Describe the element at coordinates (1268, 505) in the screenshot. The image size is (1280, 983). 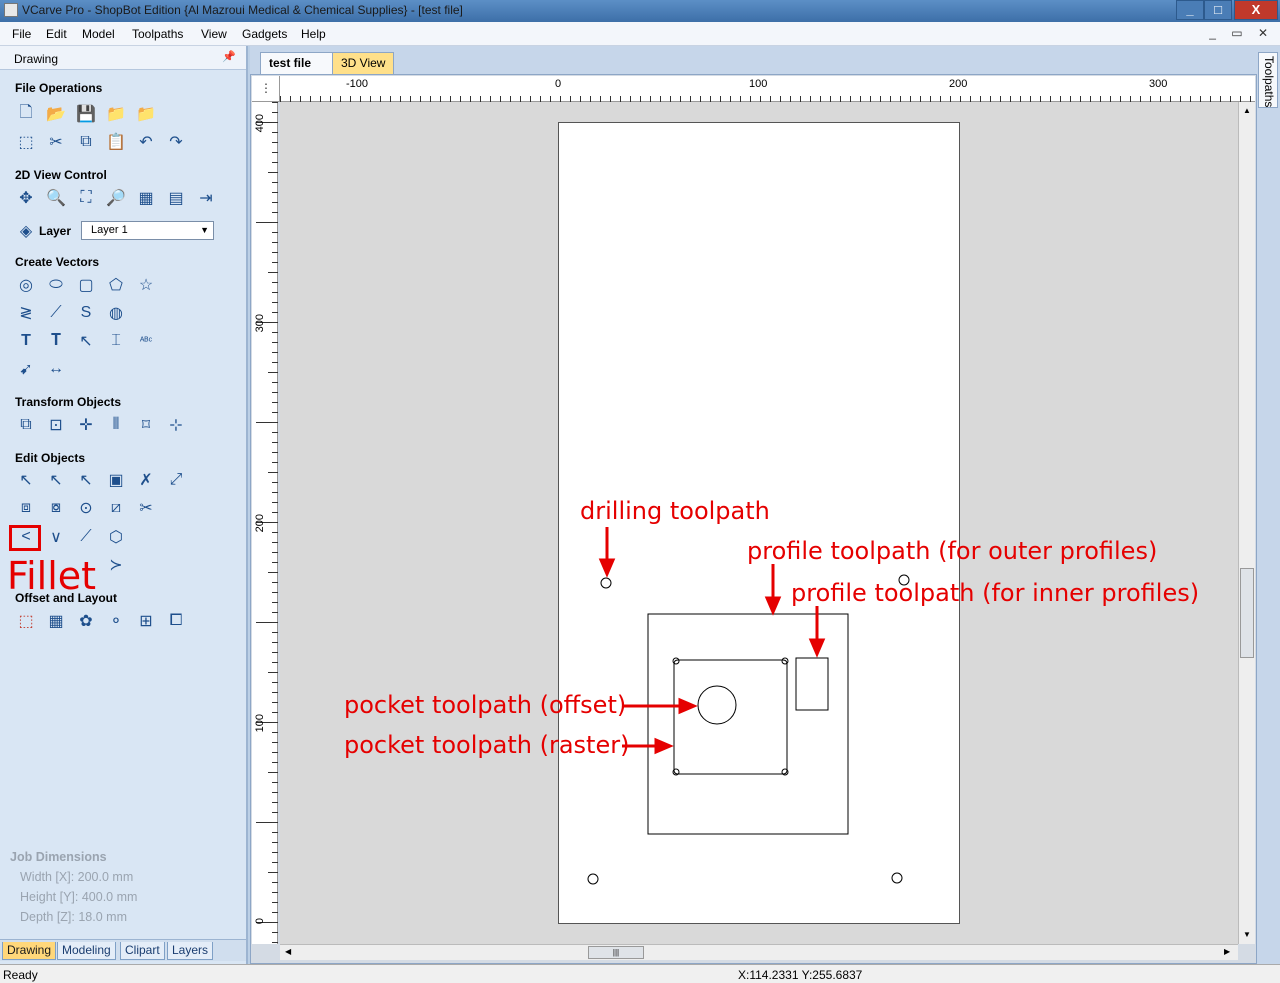
I see `right-panel-strip: Toolpaths` at that location.